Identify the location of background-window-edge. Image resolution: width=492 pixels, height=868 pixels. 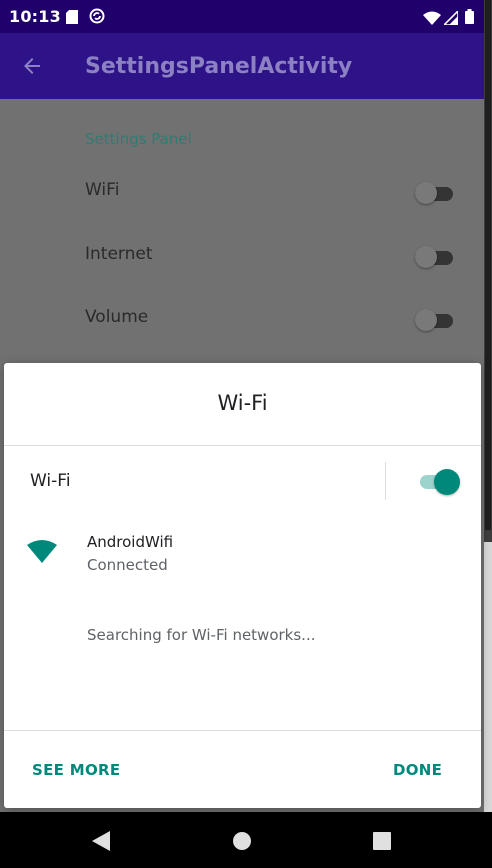
(488, 406).